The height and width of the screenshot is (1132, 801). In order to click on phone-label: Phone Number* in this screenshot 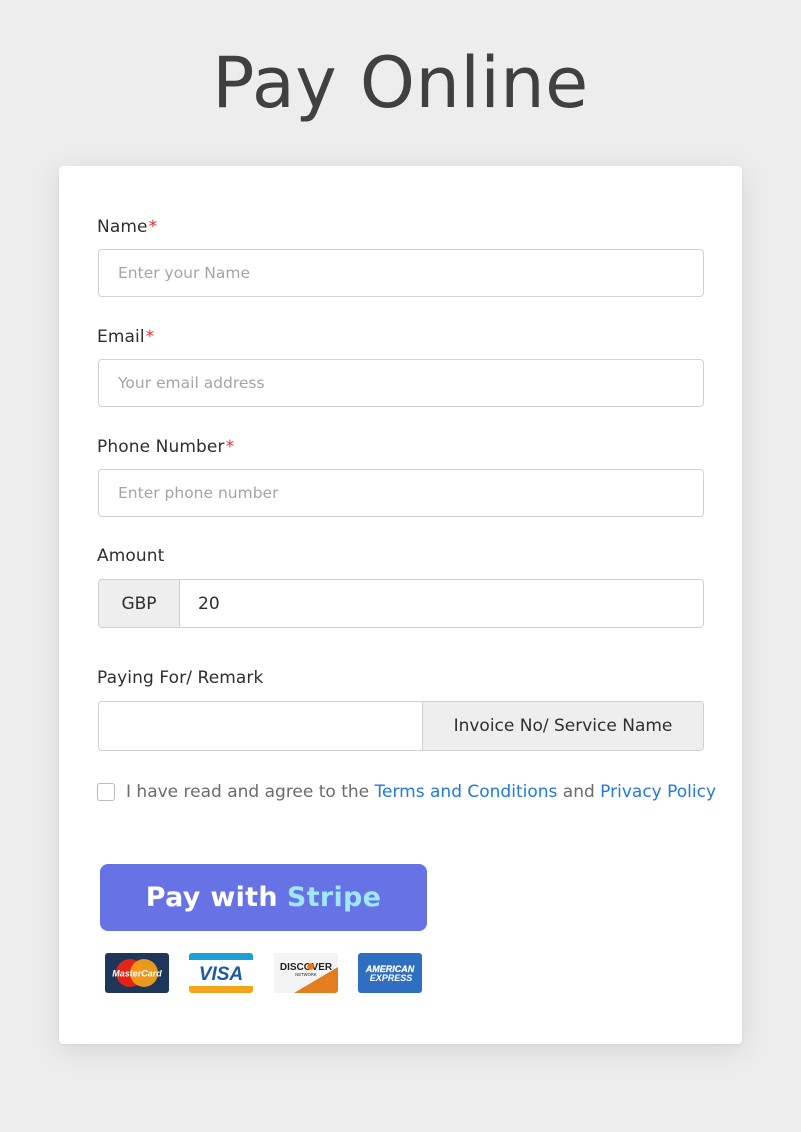, I will do `click(165, 447)`.